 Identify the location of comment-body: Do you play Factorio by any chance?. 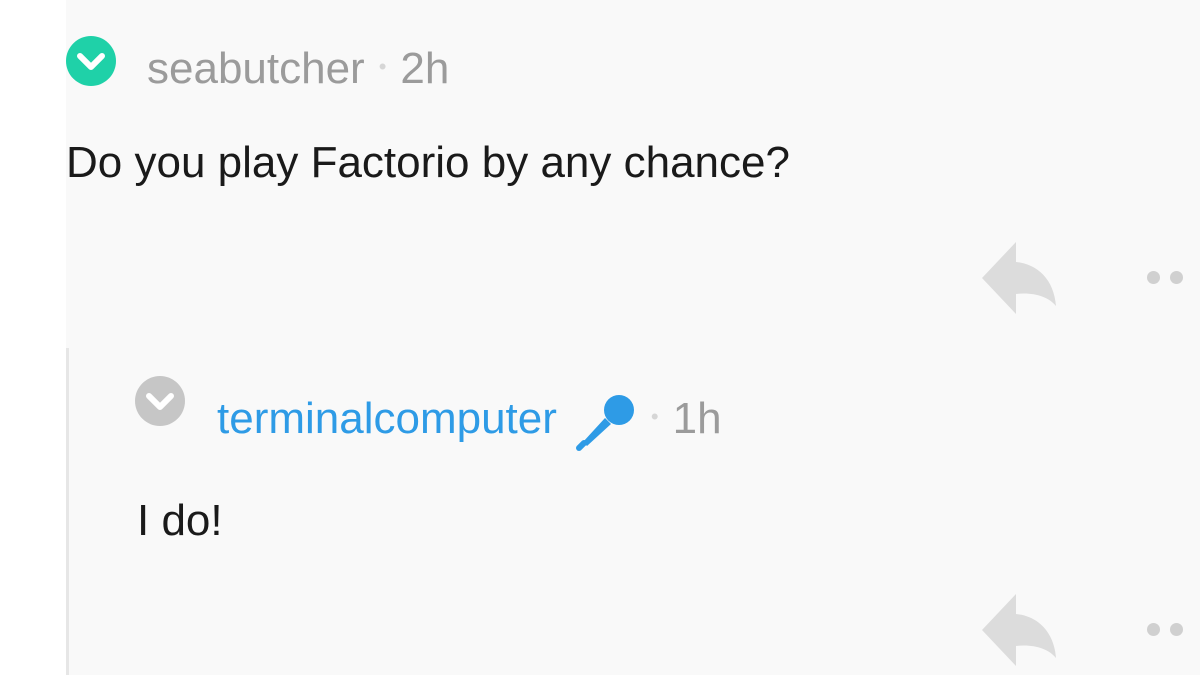
(428, 162).